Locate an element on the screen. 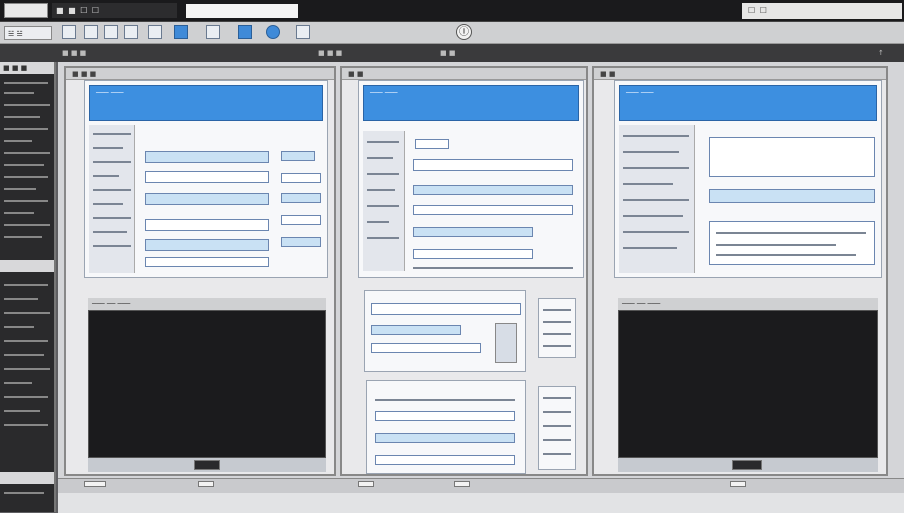 This screenshot has width=904, height=513. tab-1: ■ ■ ■ is located at coordinates (74, 53).